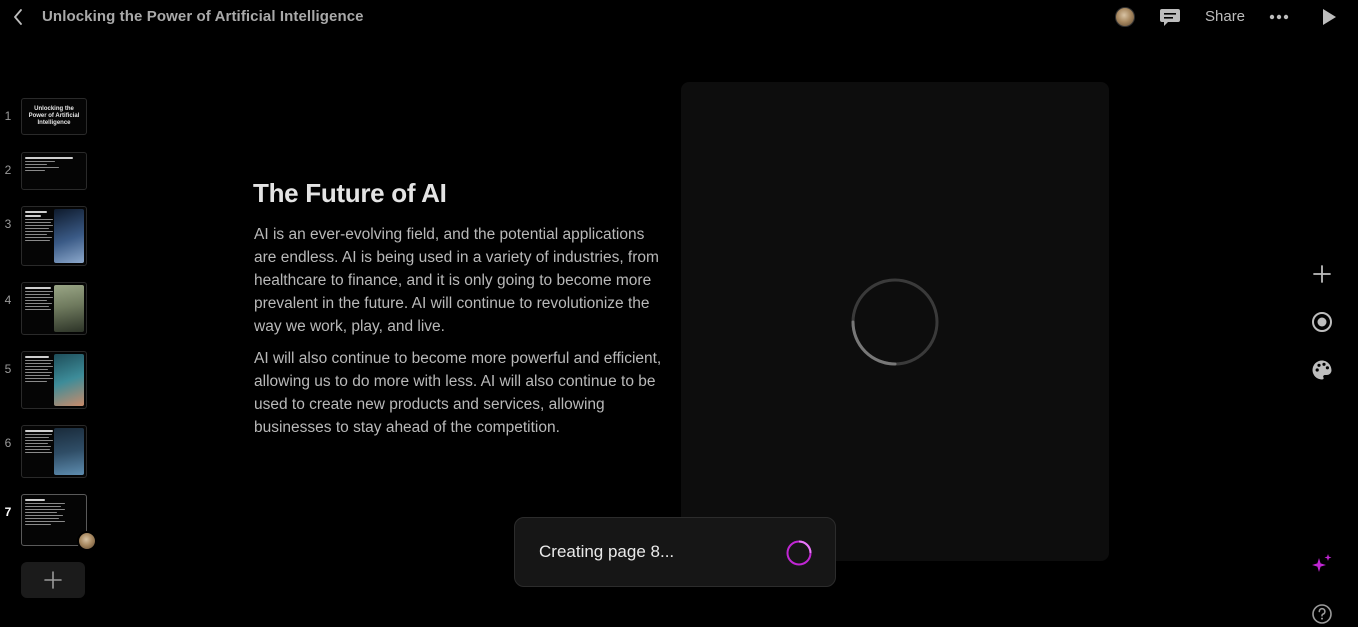 The width and height of the screenshot is (1358, 627). Describe the element at coordinates (1125, 17) in the screenshot. I see `avatar` at that location.